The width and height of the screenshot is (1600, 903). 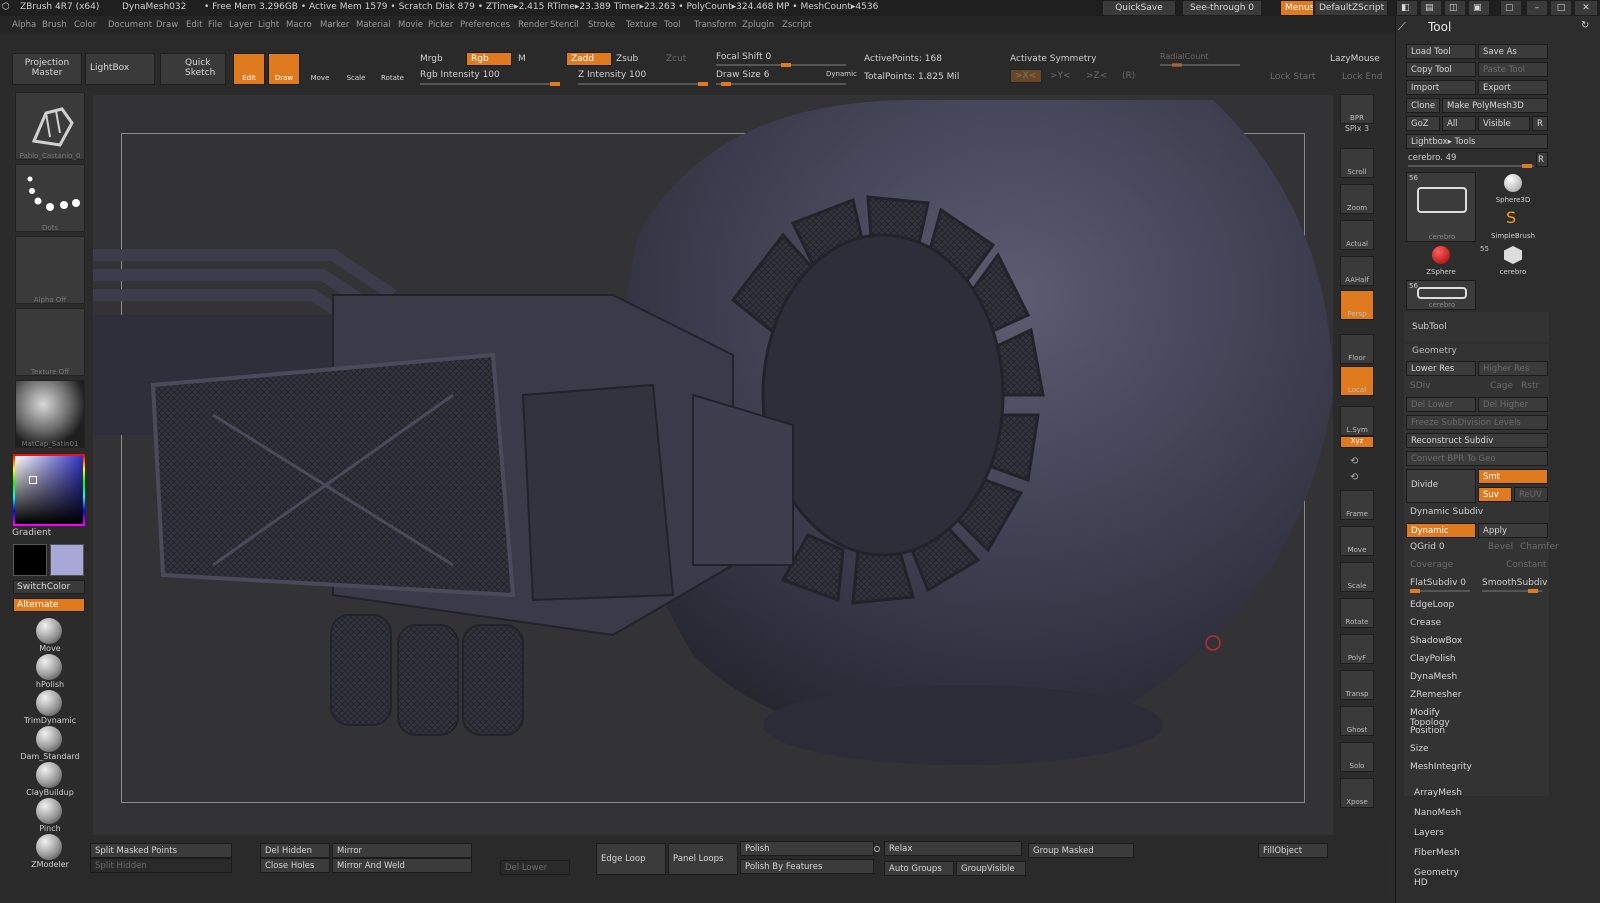 I want to click on bevel-toggle: Bevel, so click(x=1500, y=547).